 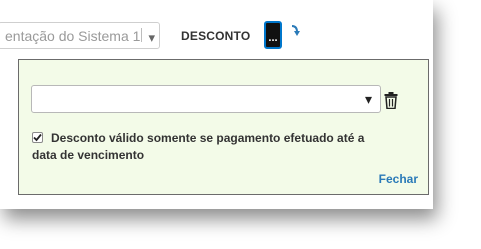 What do you see at coordinates (141, 35) in the screenshot?
I see `select-separator` at bounding box center [141, 35].